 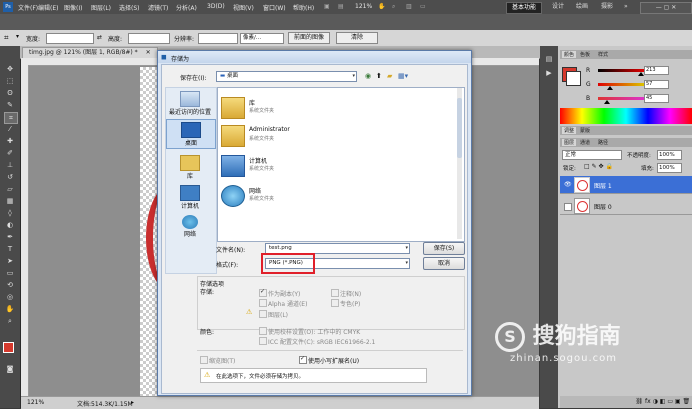 What do you see at coordinates (314, 57) in the screenshot?
I see `dialog-titlebar: ◼ 存储为` at bounding box center [314, 57].